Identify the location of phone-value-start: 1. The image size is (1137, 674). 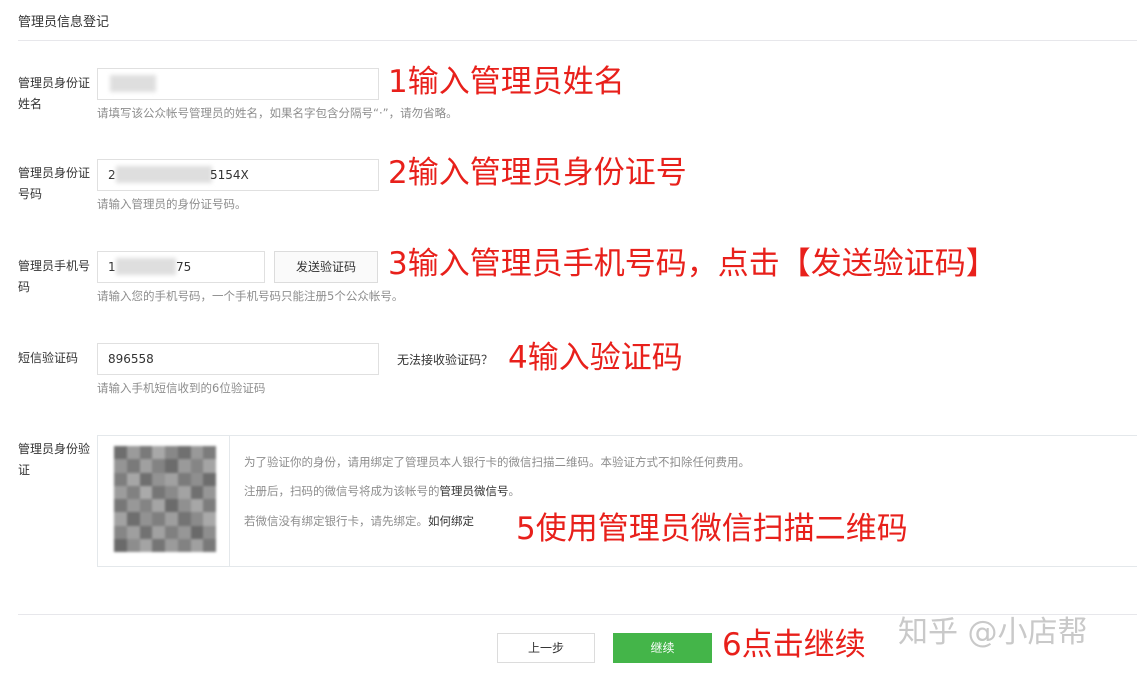
(112, 267).